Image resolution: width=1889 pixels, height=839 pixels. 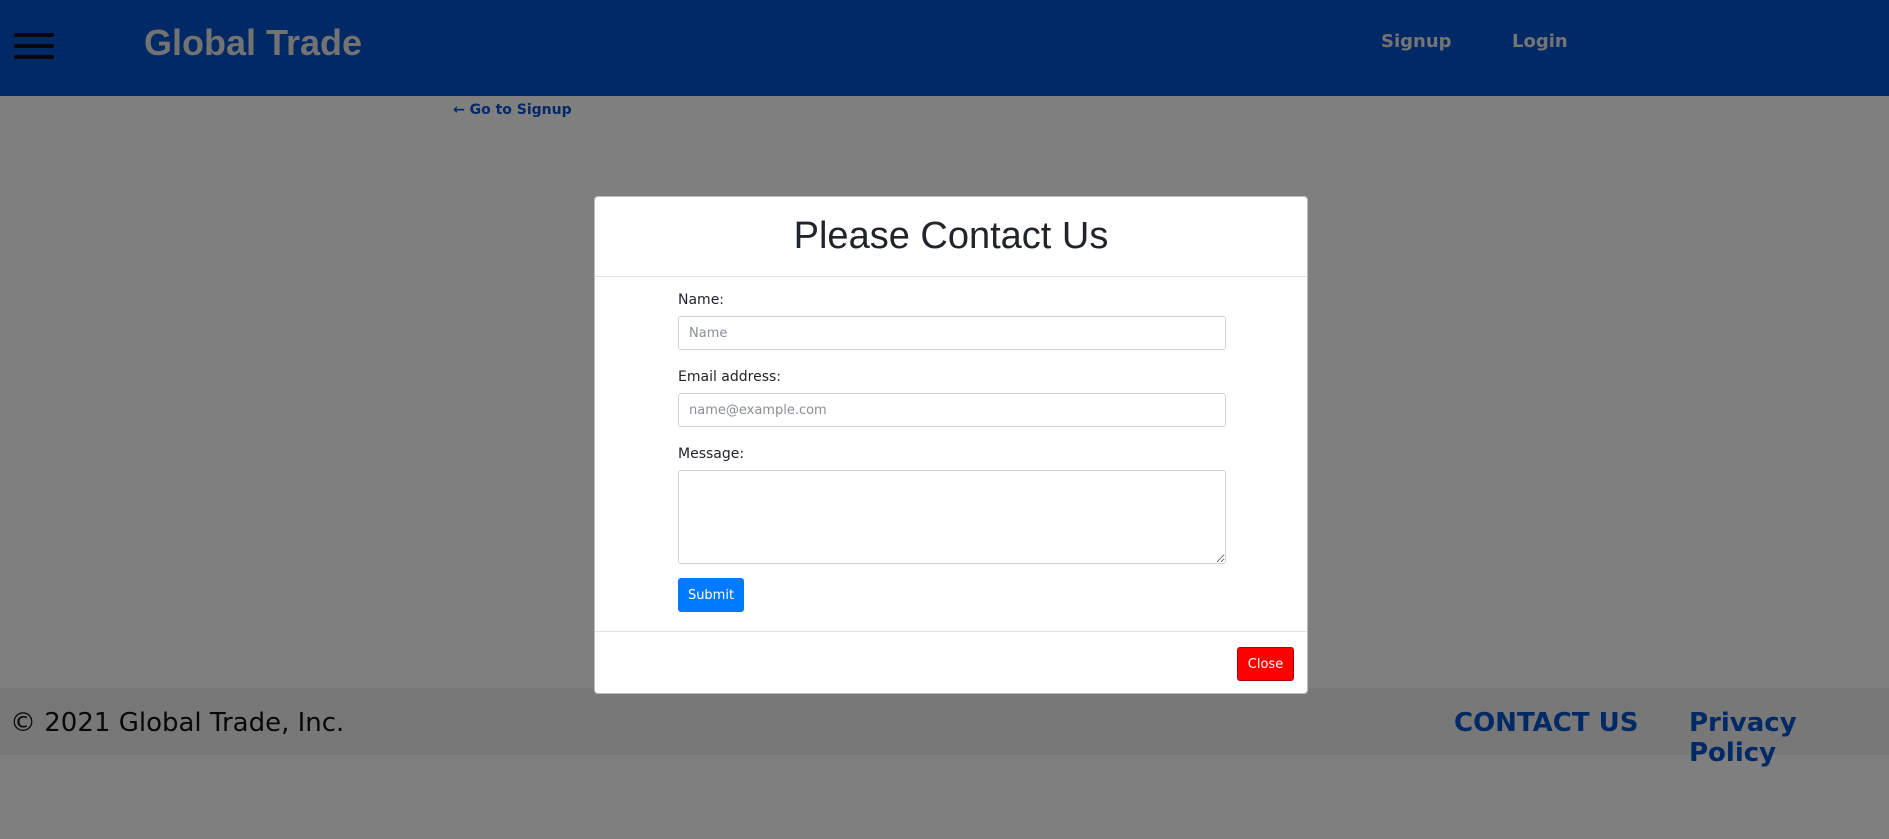 I want to click on message-label: Message:, so click(x=711, y=454).